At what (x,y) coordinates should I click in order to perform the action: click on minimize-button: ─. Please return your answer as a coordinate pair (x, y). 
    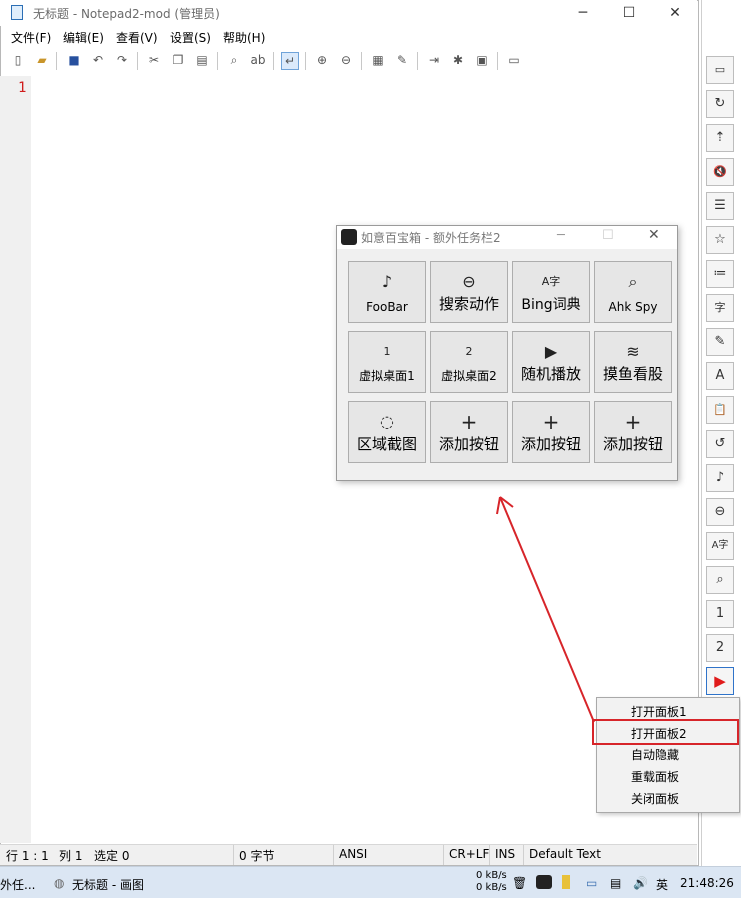
    Looking at the image, I should click on (583, 13).